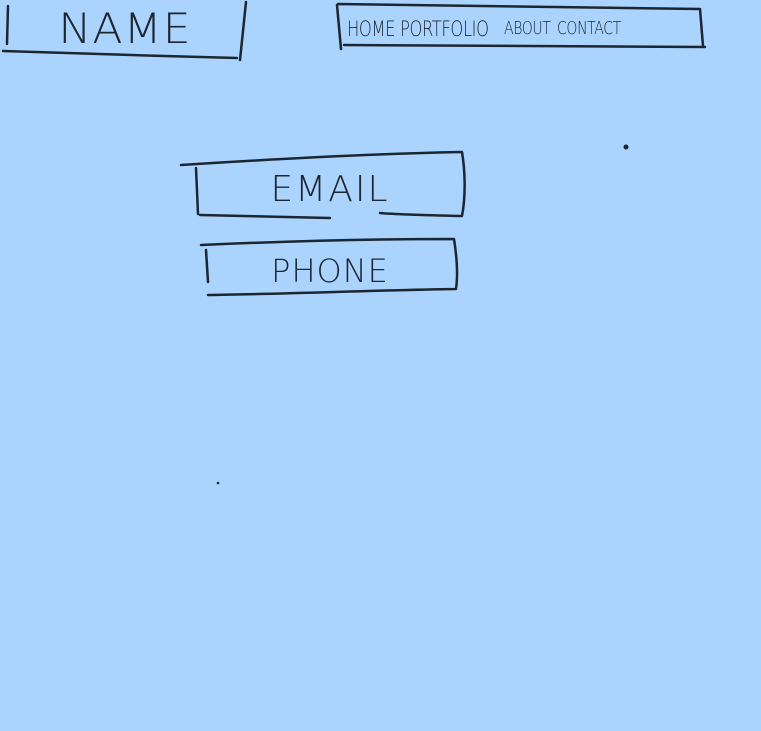 The width and height of the screenshot is (761, 731). What do you see at coordinates (444, 29) in the screenshot?
I see `nav-portfolio: PORTFOLIO` at bounding box center [444, 29].